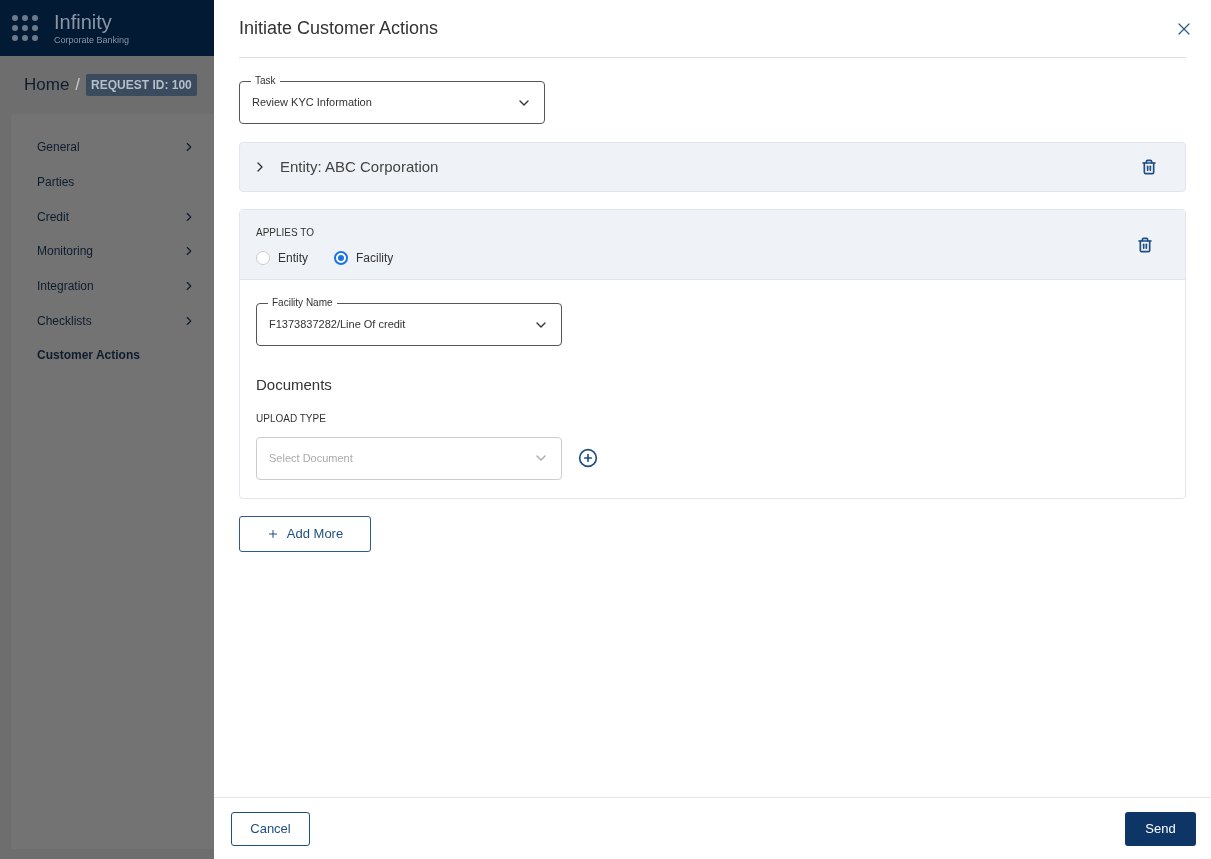  Describe the element at coordinates (112, 182) in the screenshot. I see `sidebar-item: Parties` at that location.